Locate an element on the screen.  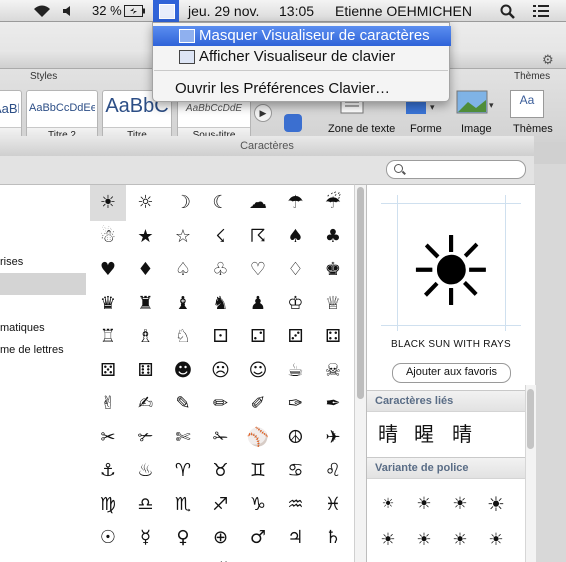
glyph-cell: ♞ is located at coordinates (221, 304).